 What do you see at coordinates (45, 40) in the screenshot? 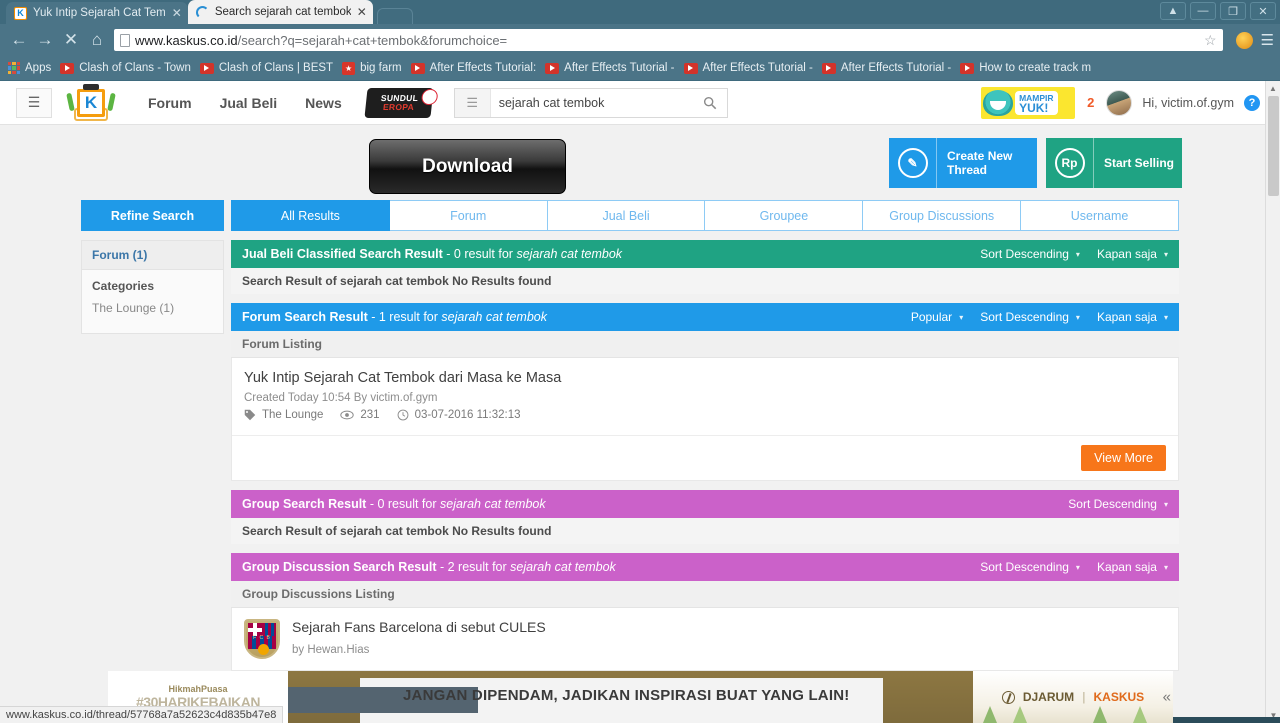
I see `forward-icon: →` at bounding box center [45, 40].